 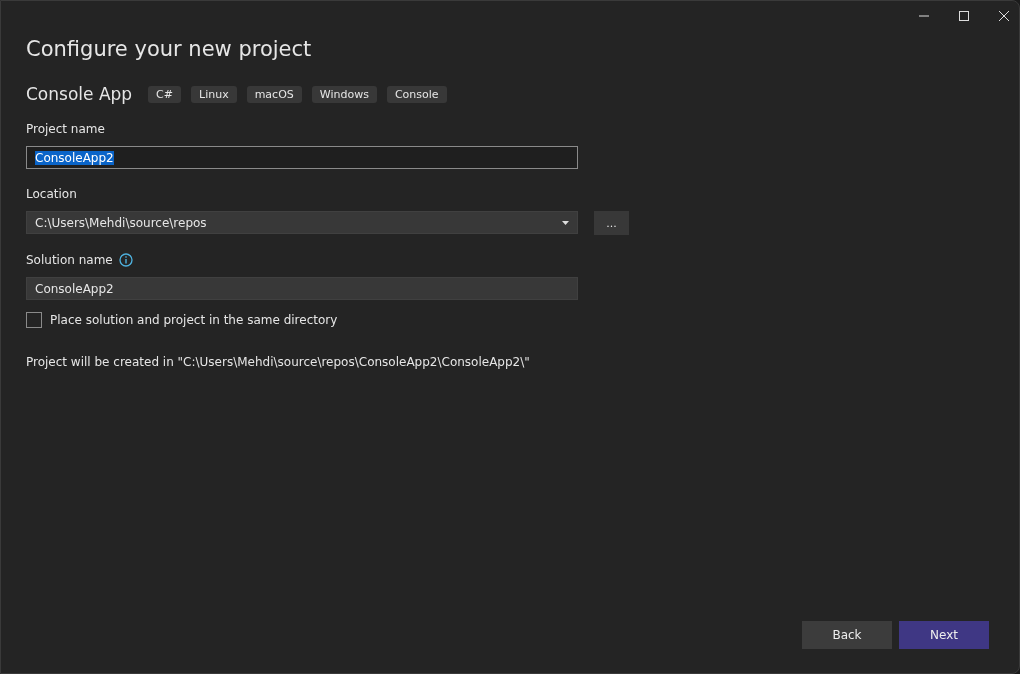 I want to click on next-button: Next, so click(x=944, y=635).